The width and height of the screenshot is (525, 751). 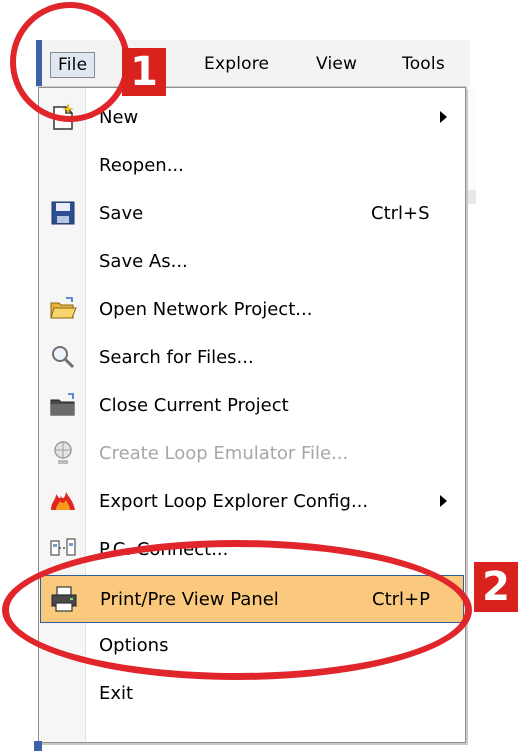 I want to click on menu-item-close-project: Close Current Project, so click(x=252, y=406).